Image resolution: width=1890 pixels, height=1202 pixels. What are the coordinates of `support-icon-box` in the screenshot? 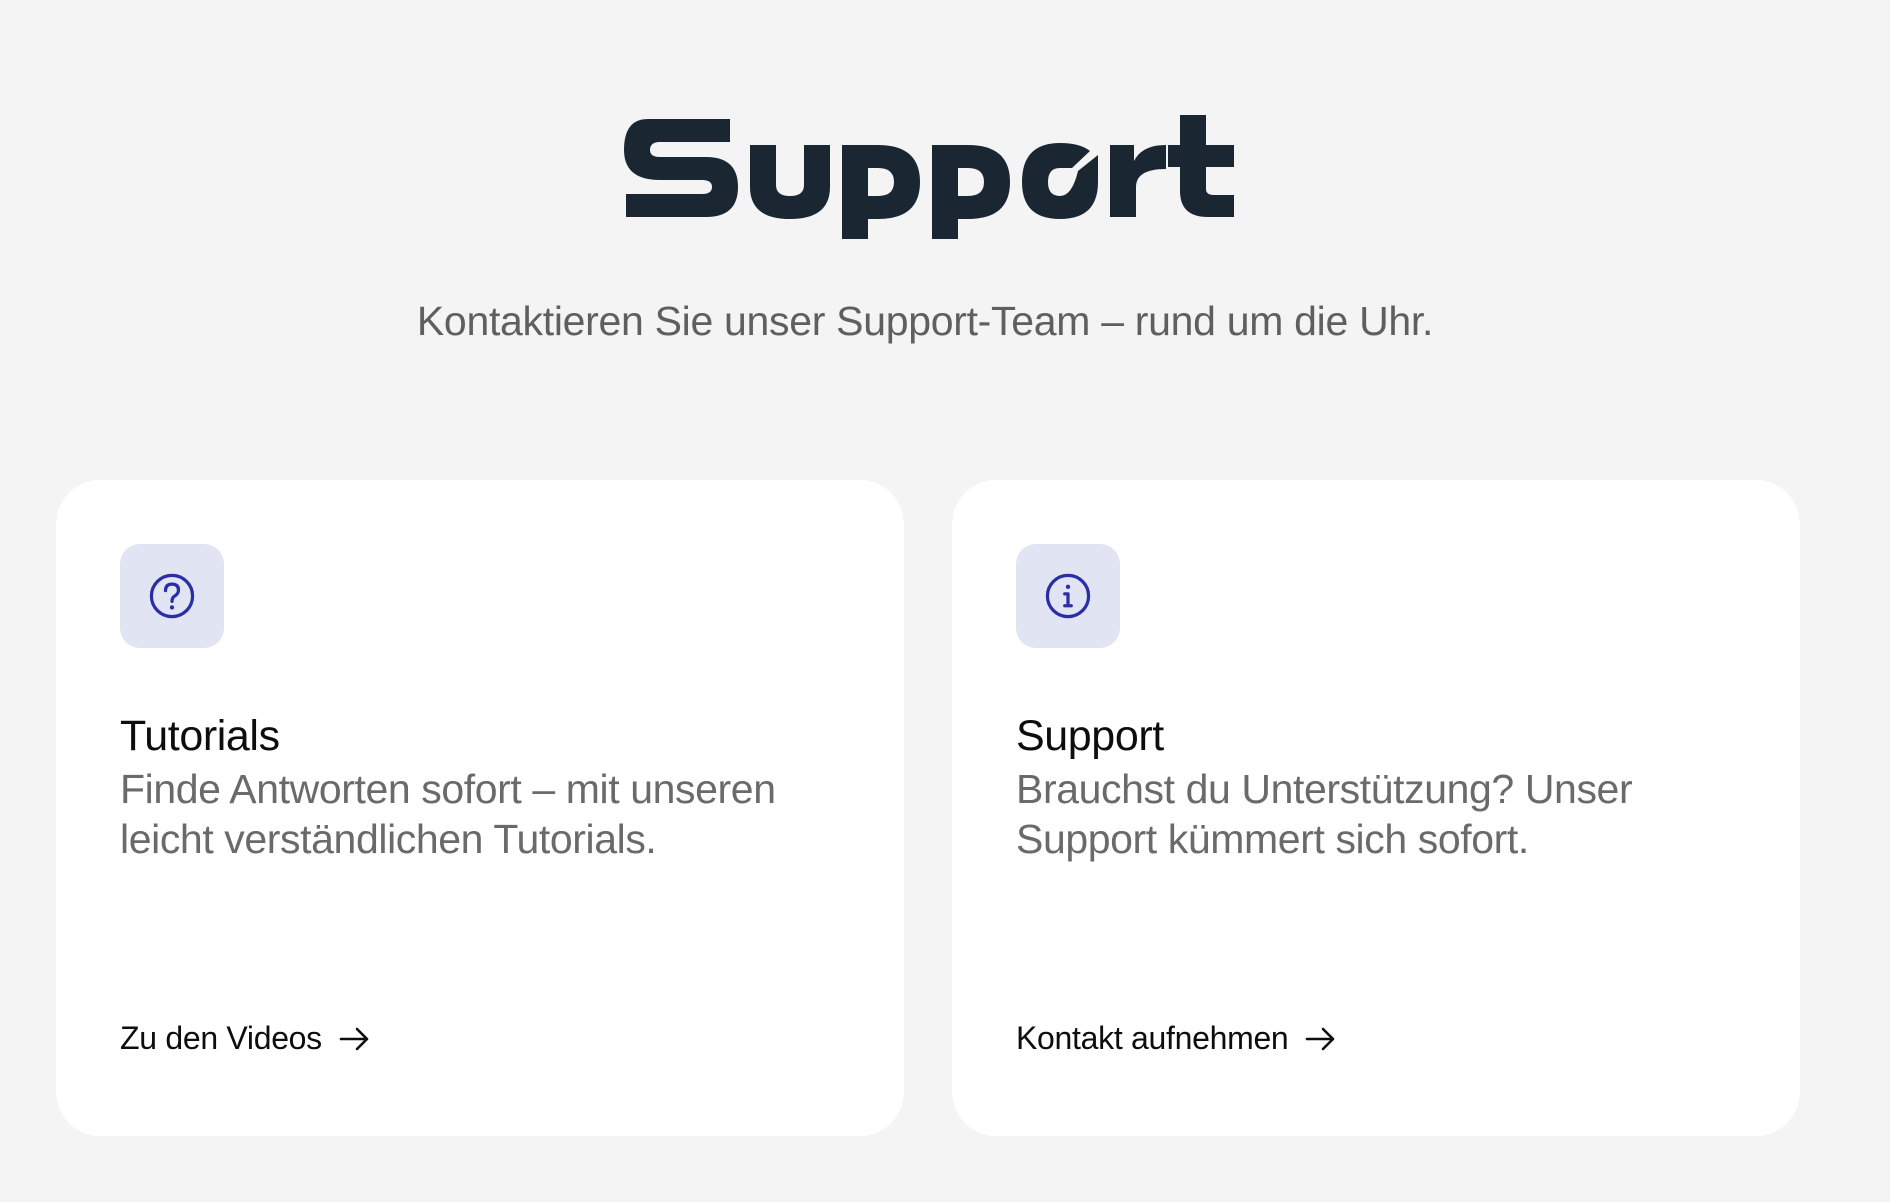 It's located at (1068, 596).